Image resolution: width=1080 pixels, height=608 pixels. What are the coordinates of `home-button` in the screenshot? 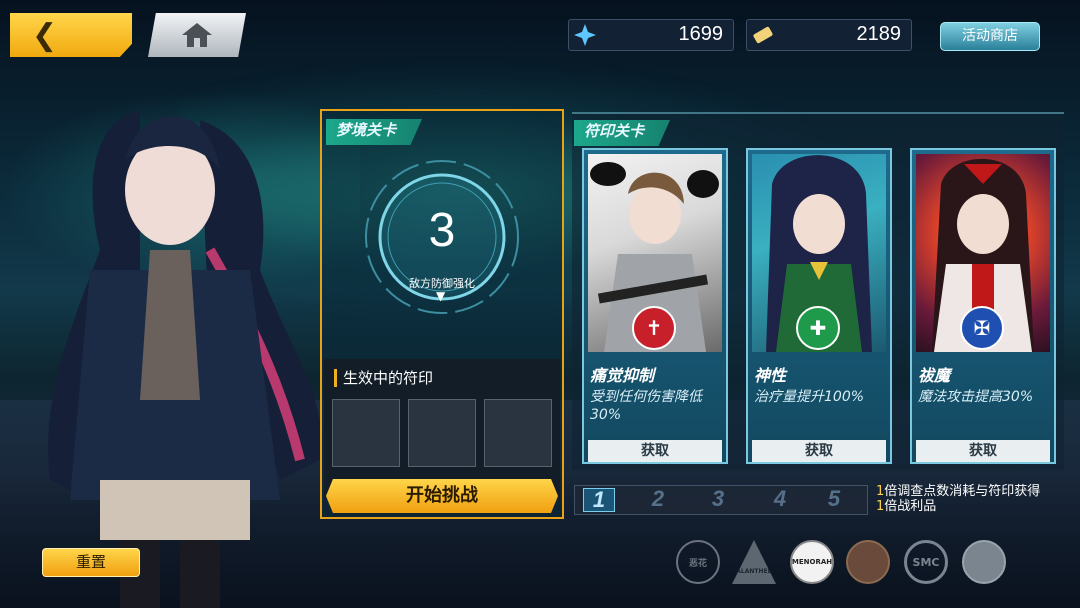 It's located at (197, 35).